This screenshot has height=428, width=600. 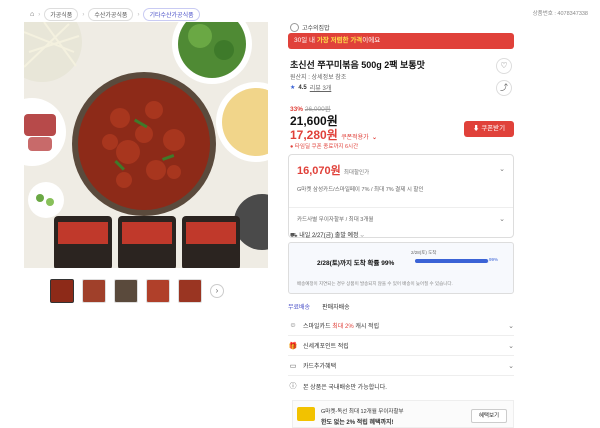 I want to click on card-icon: ▭, so click(x=293, y=366).